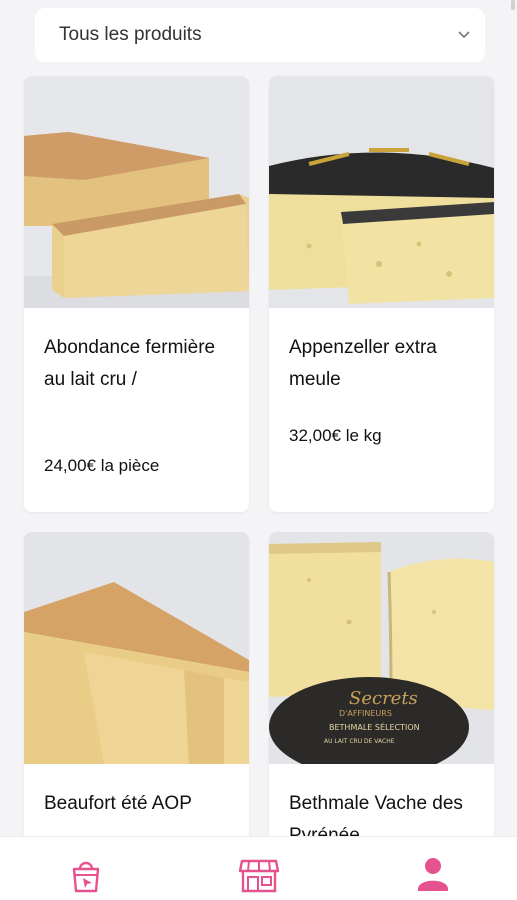 This screenshot has height=900, width=517. Describe the element at coordinates (383, 698) in the screenshot. I see `brand-label: Secrets` at that location.